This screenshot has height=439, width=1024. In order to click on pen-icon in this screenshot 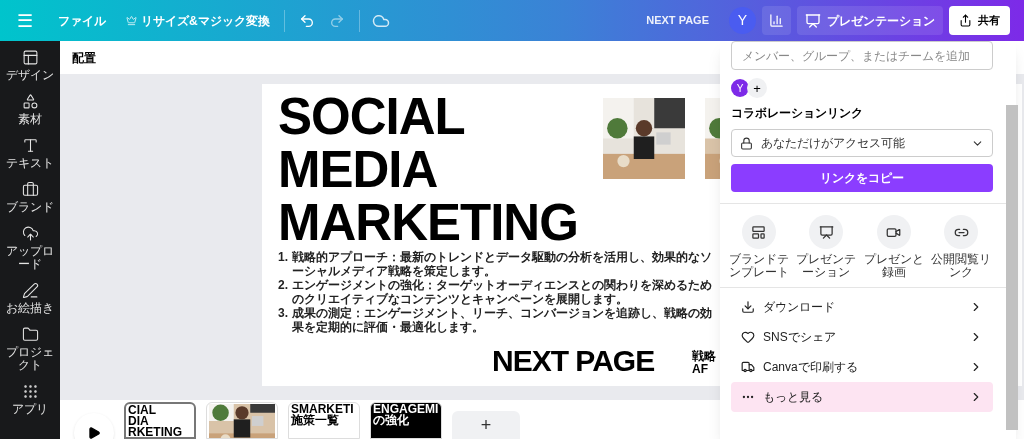, I will do `click(30, 290)`.